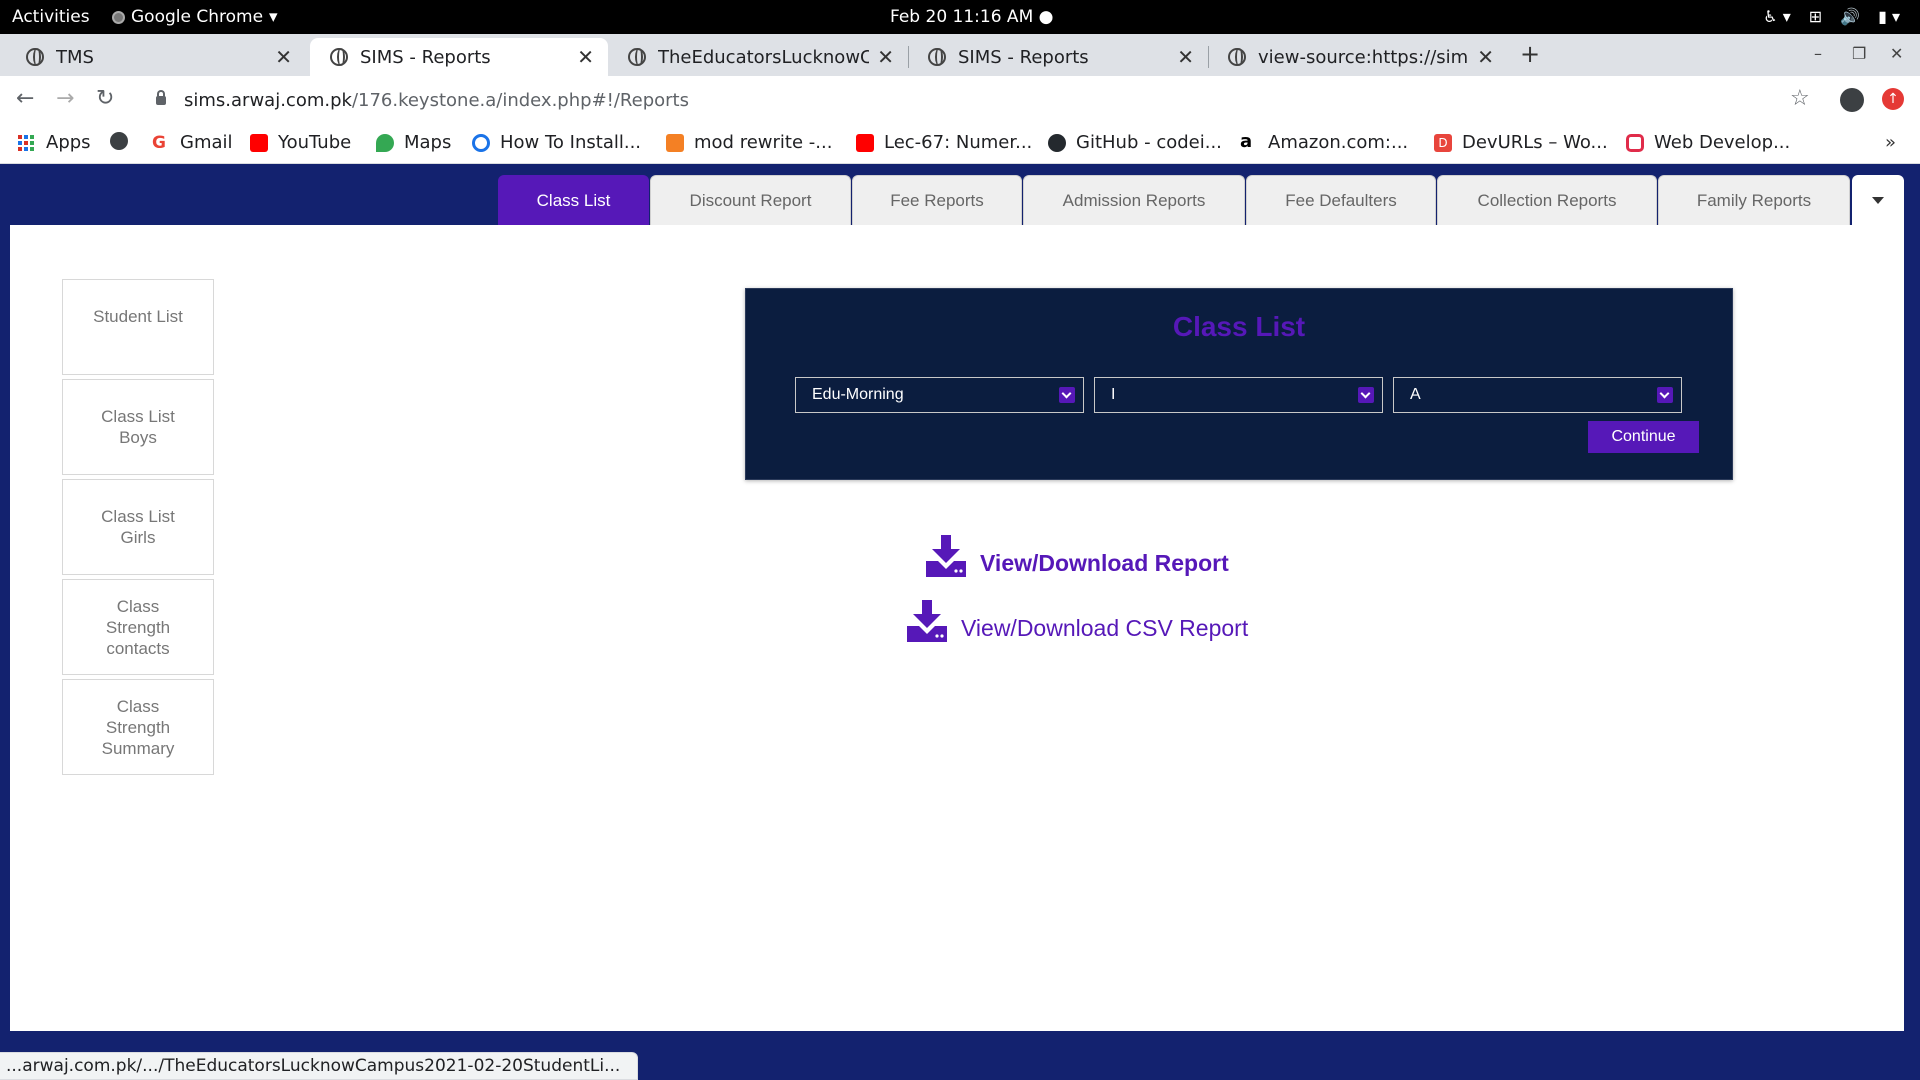 The image size is (1920, 1080). I want to click on youtube-icon, so click(259, 142).